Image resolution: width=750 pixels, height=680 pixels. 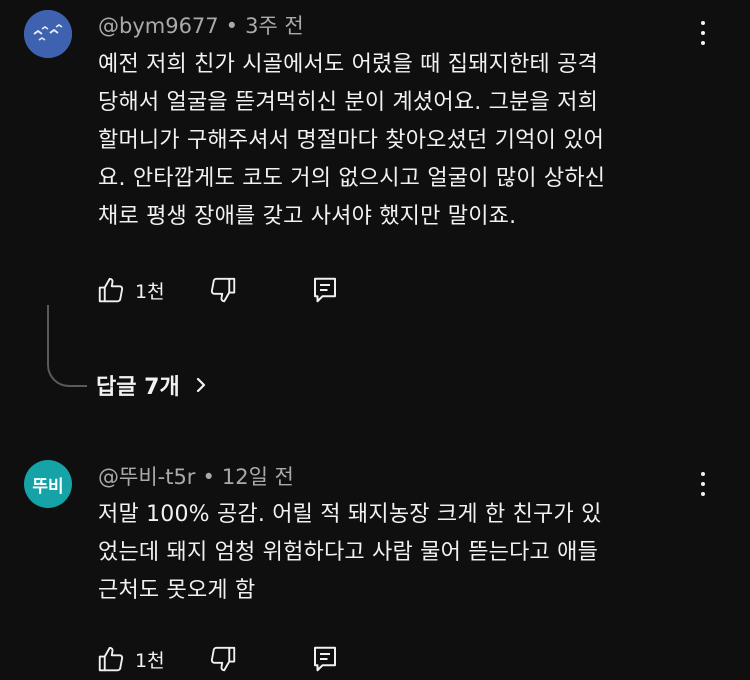 I want to click on timestamp: 12일 전, so click(x=258, y=477).